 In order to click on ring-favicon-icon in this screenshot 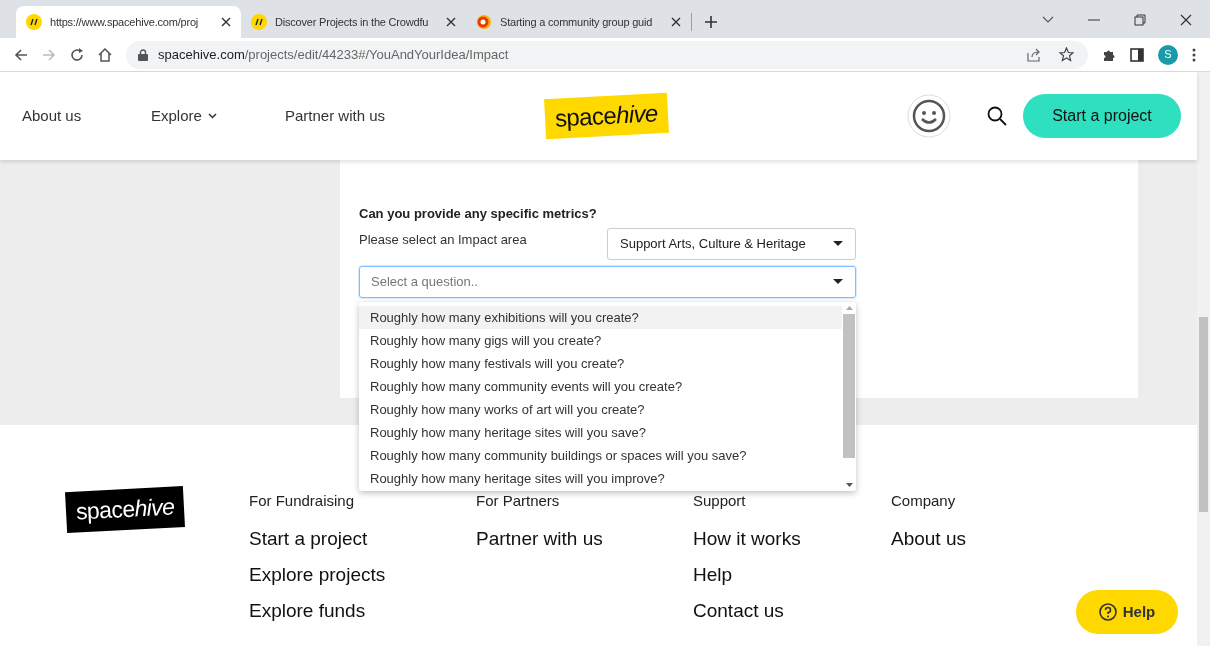, I will do `click(484, 22)`.